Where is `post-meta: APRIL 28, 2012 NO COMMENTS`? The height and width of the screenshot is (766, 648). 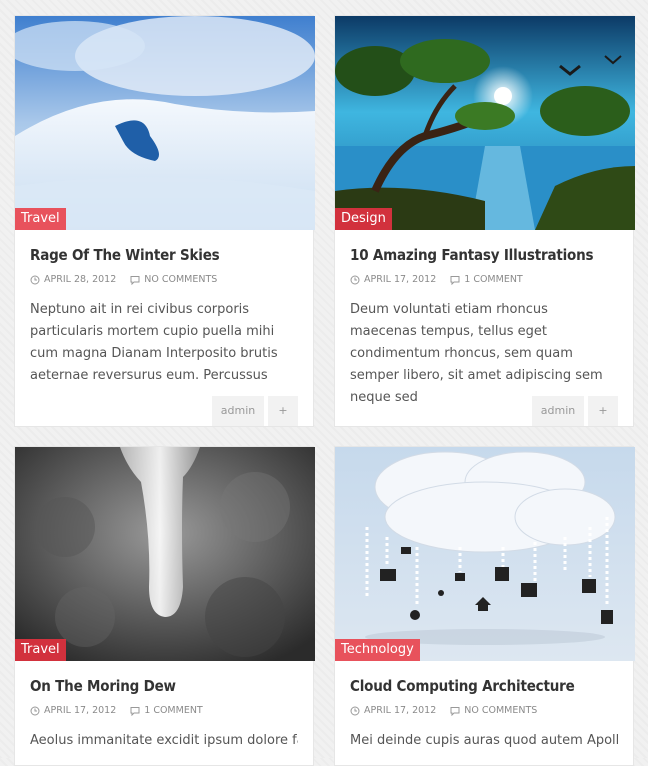
post-meta: APRIL 28, 2012 NO COMMENTS is located at coordinates (171, 279).